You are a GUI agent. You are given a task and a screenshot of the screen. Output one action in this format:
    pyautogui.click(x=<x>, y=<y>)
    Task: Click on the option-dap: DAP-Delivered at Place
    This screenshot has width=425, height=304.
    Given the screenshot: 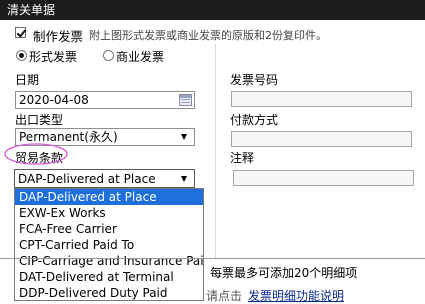 What is the action you would take?
    pyautogui.click(x=109, y=197)
    